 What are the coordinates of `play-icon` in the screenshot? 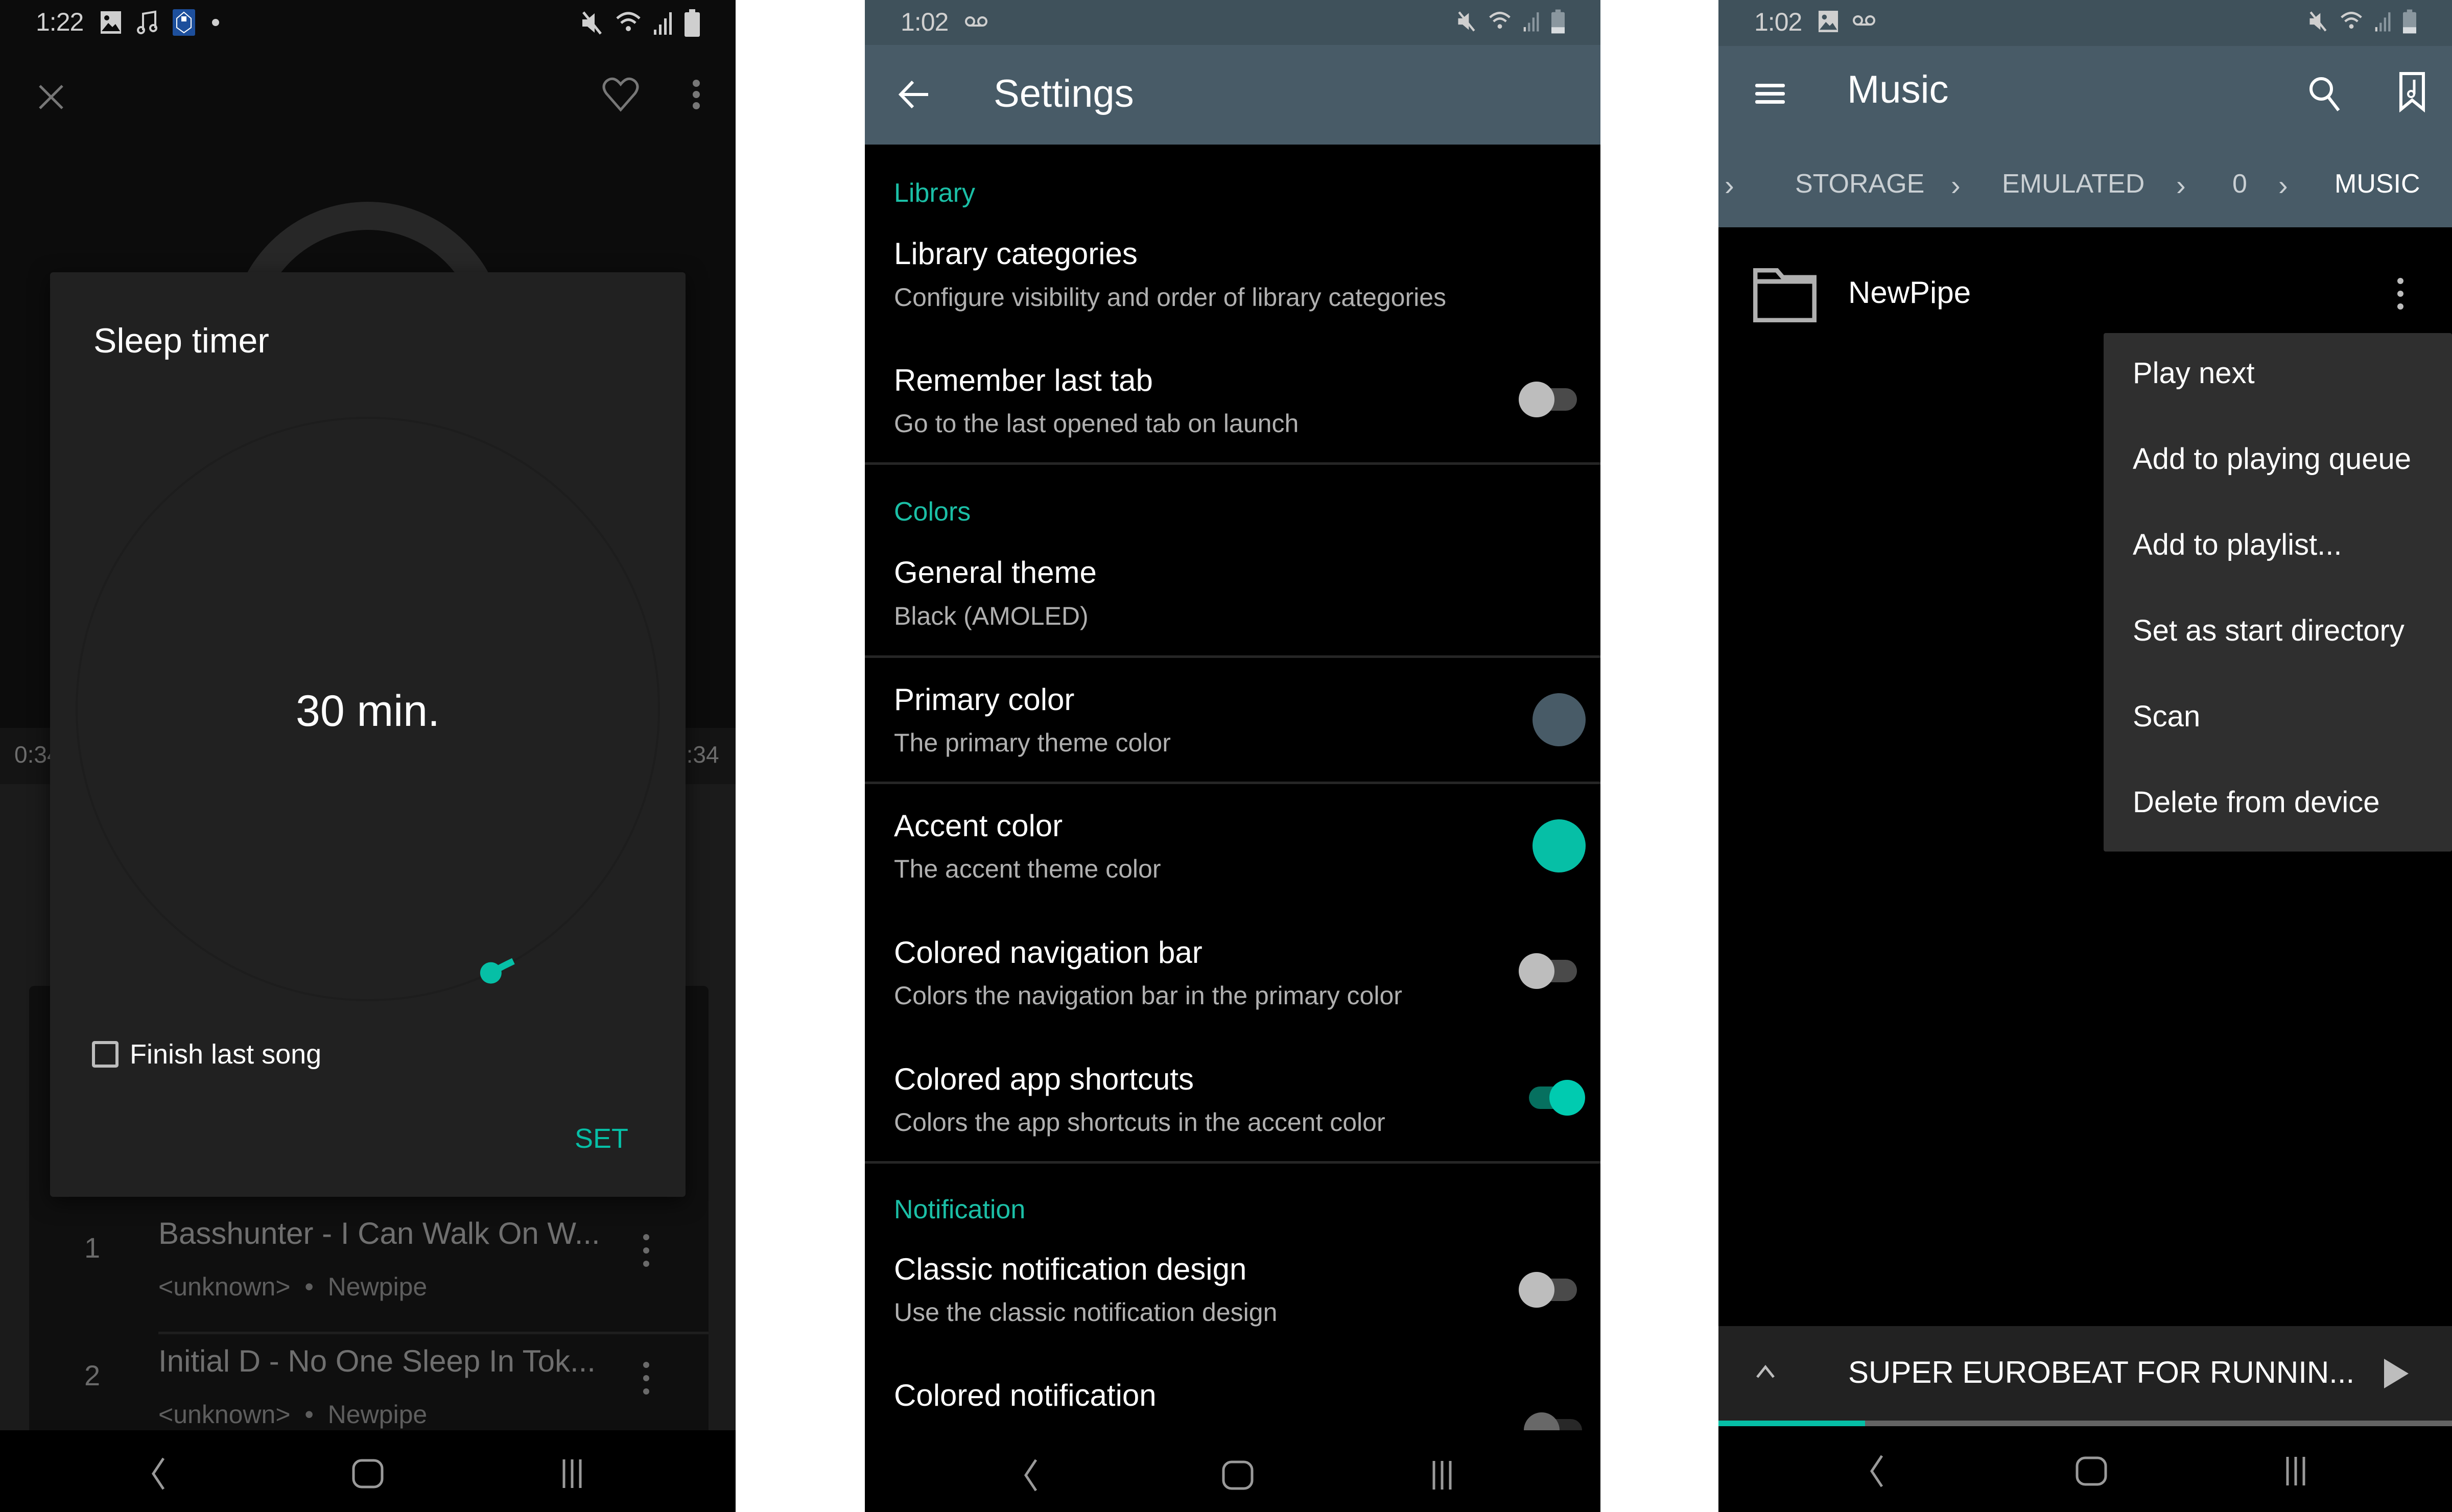 It's located at (2396, 1373).